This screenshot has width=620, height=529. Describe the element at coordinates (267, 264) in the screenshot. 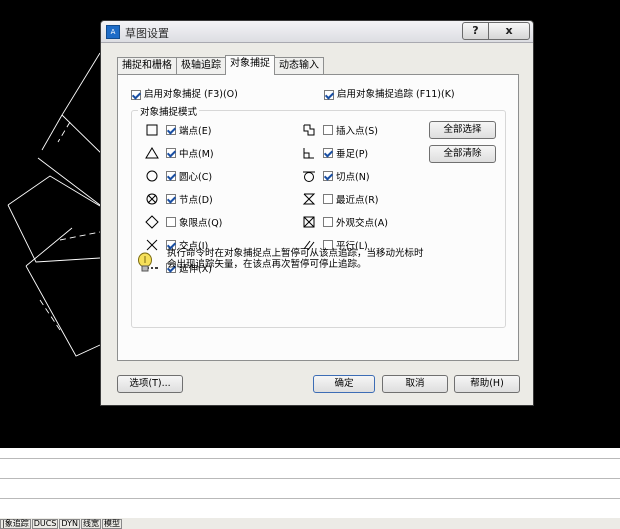

I see `hint-line-2: 会出现追踪矢量，在该点再次暂停可停止追踪。` at that location.